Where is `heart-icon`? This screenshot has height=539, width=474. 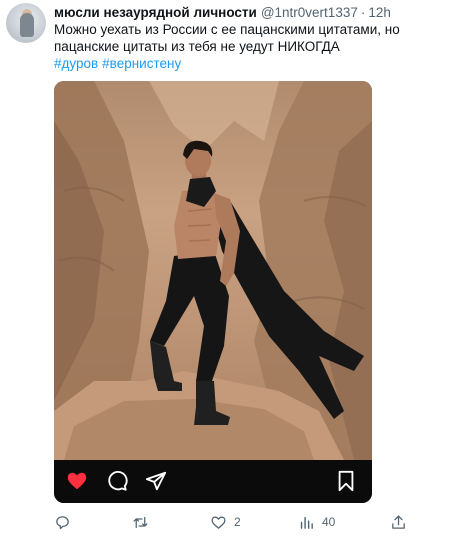
heart-icon is located at coordinates (77, 481).